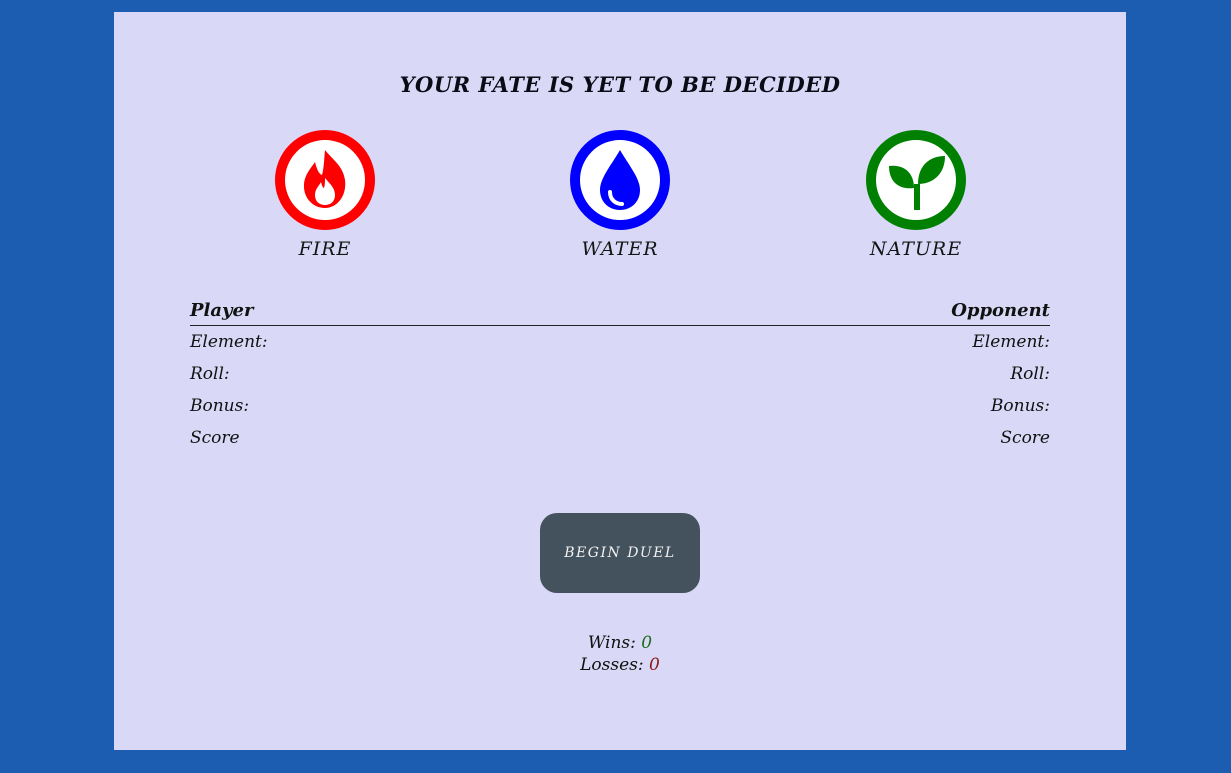  Describe the element at coordinates (1011, 342) in the screenshot. I see `opponent-element-label: Element:` at that location.